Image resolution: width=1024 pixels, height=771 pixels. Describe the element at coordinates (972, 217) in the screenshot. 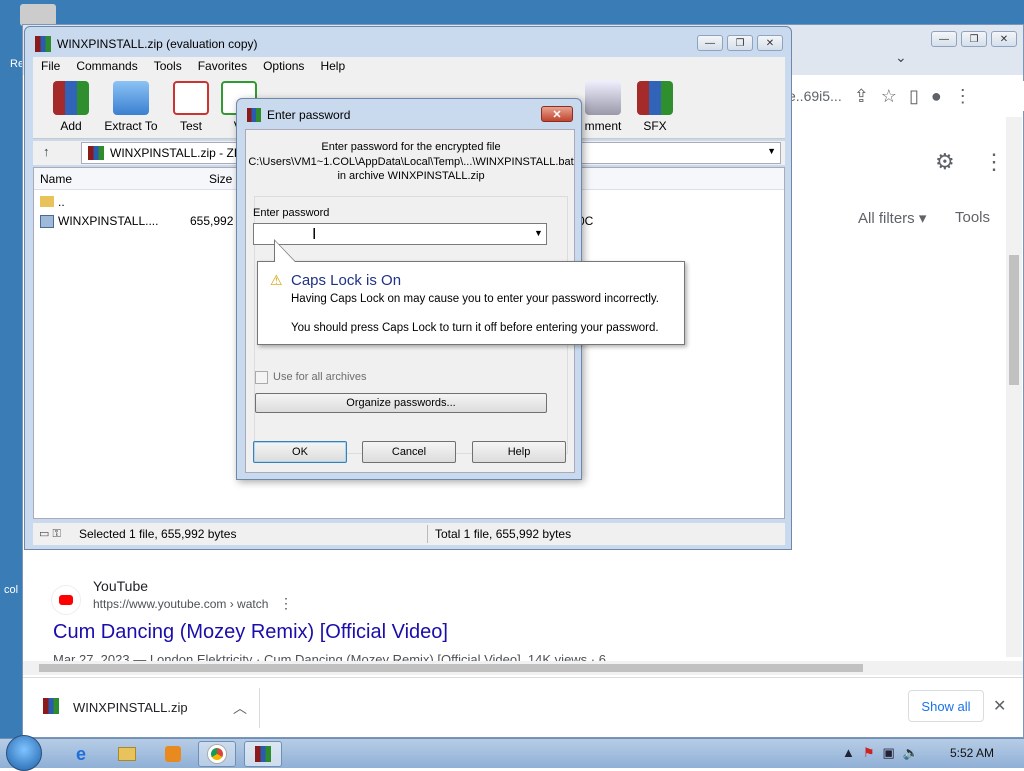

I see `tools-button: Tools` at that location.